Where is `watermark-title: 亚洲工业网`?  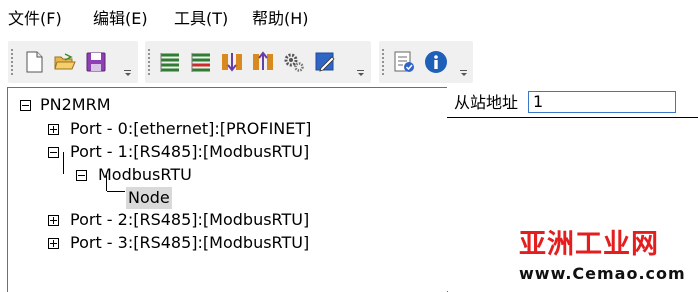
watermark-title: 亚洲工业网 is located at coordinates (589, 244).